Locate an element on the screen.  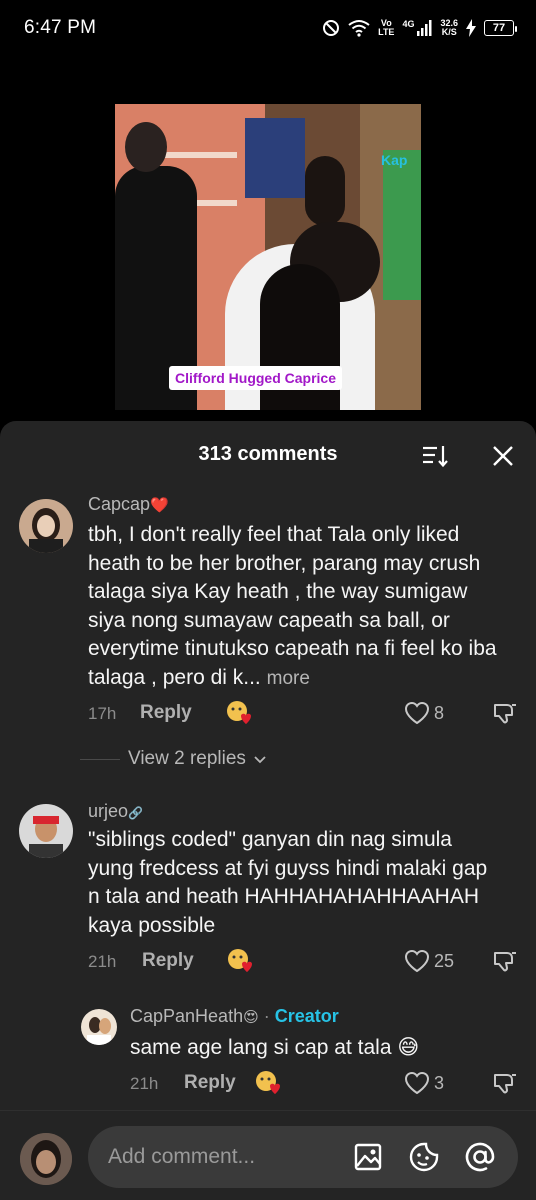
close-icon is located at coordinates (503, 456).